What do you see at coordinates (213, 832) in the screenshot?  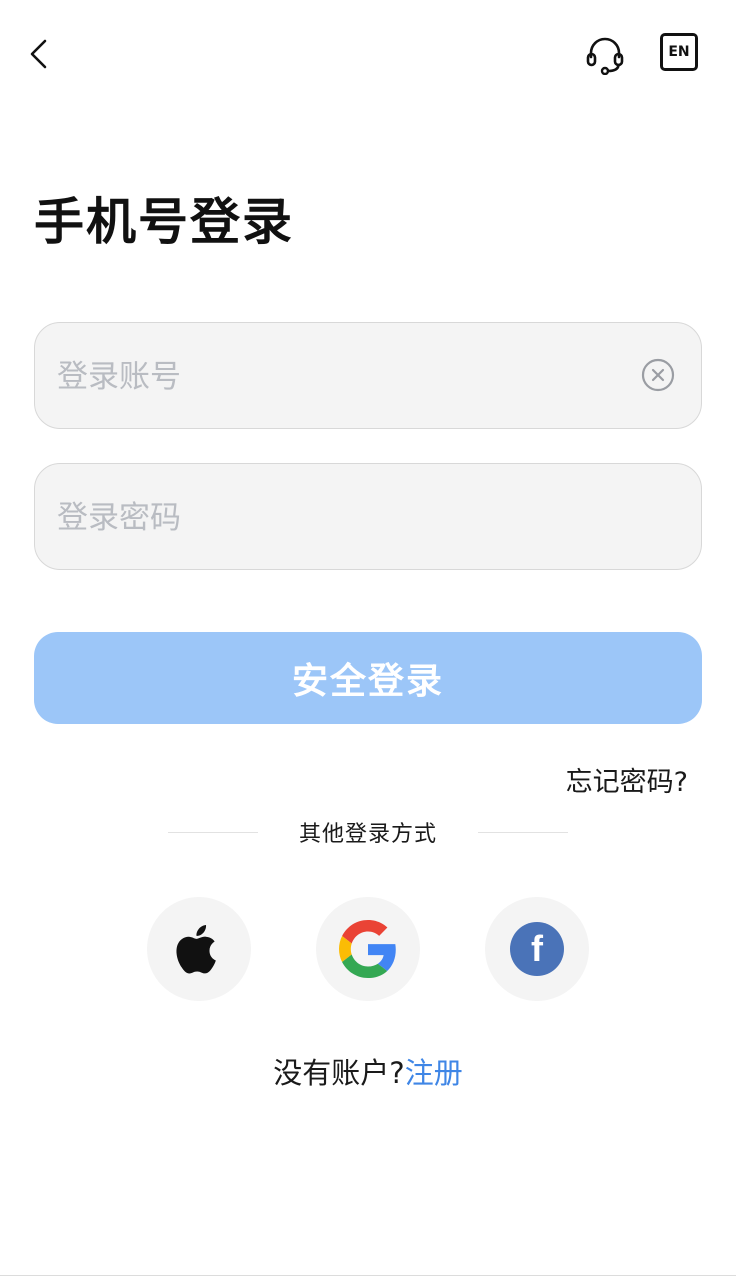 I see `divider-left` at bounding box center [213, 832].